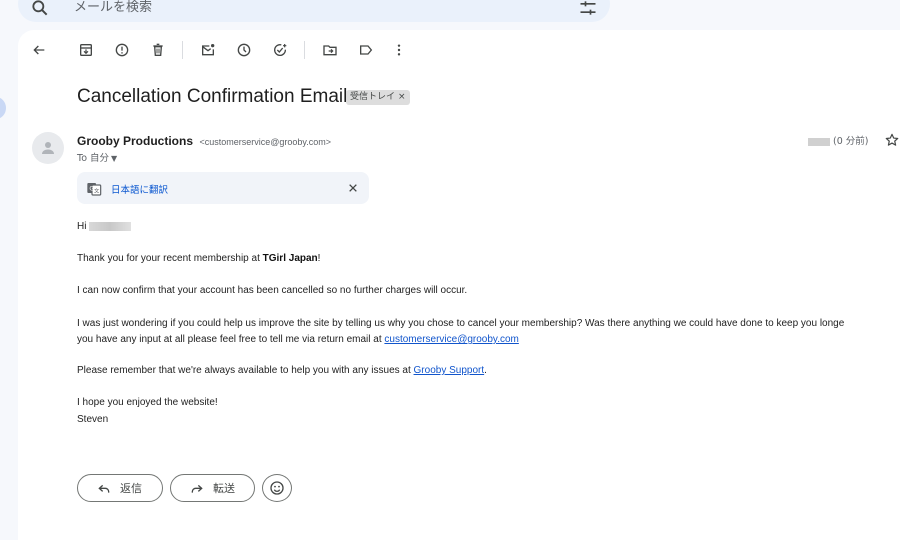 The image size is (900, 540). I want to click on archive-icon, so click(86, 50).